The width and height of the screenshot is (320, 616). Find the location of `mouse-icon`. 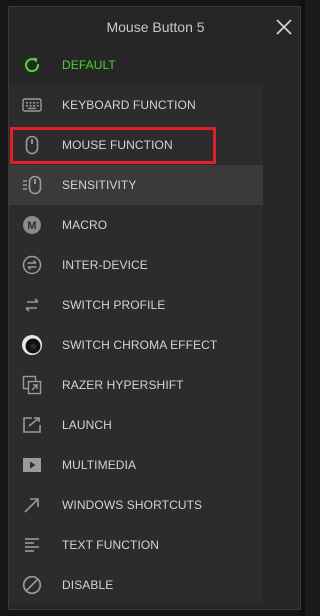

mouse-icon is located at coordinates (32, 145).